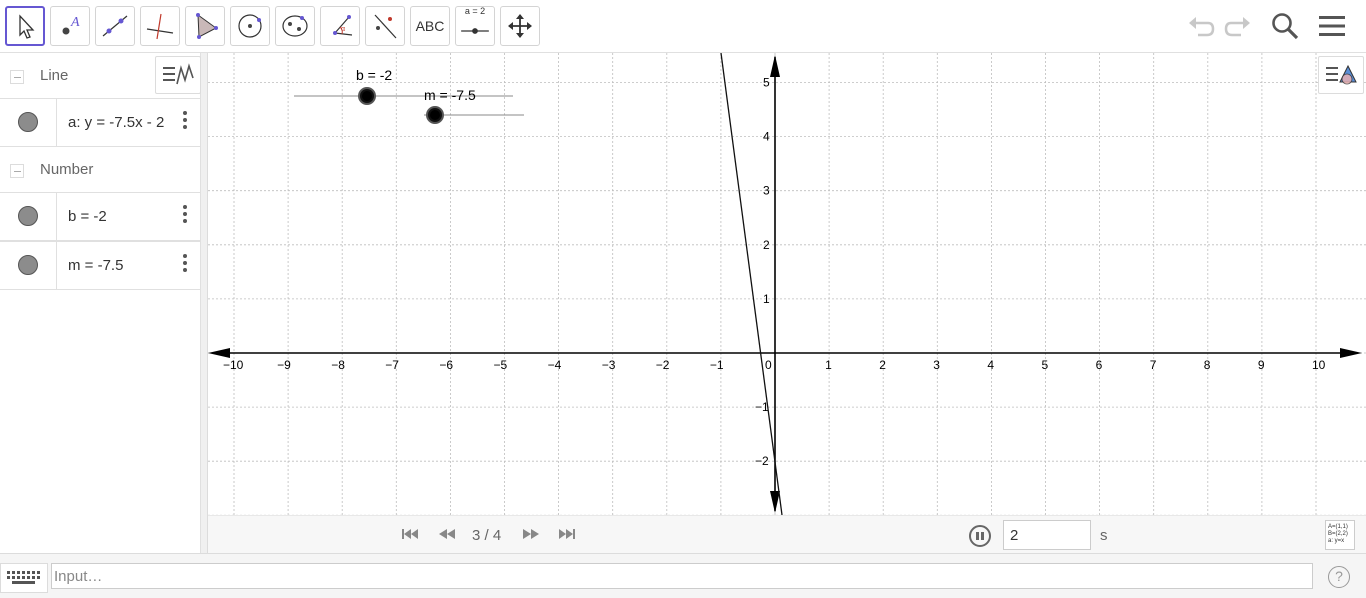  I want to click on redo-button, so click(1238, 26).